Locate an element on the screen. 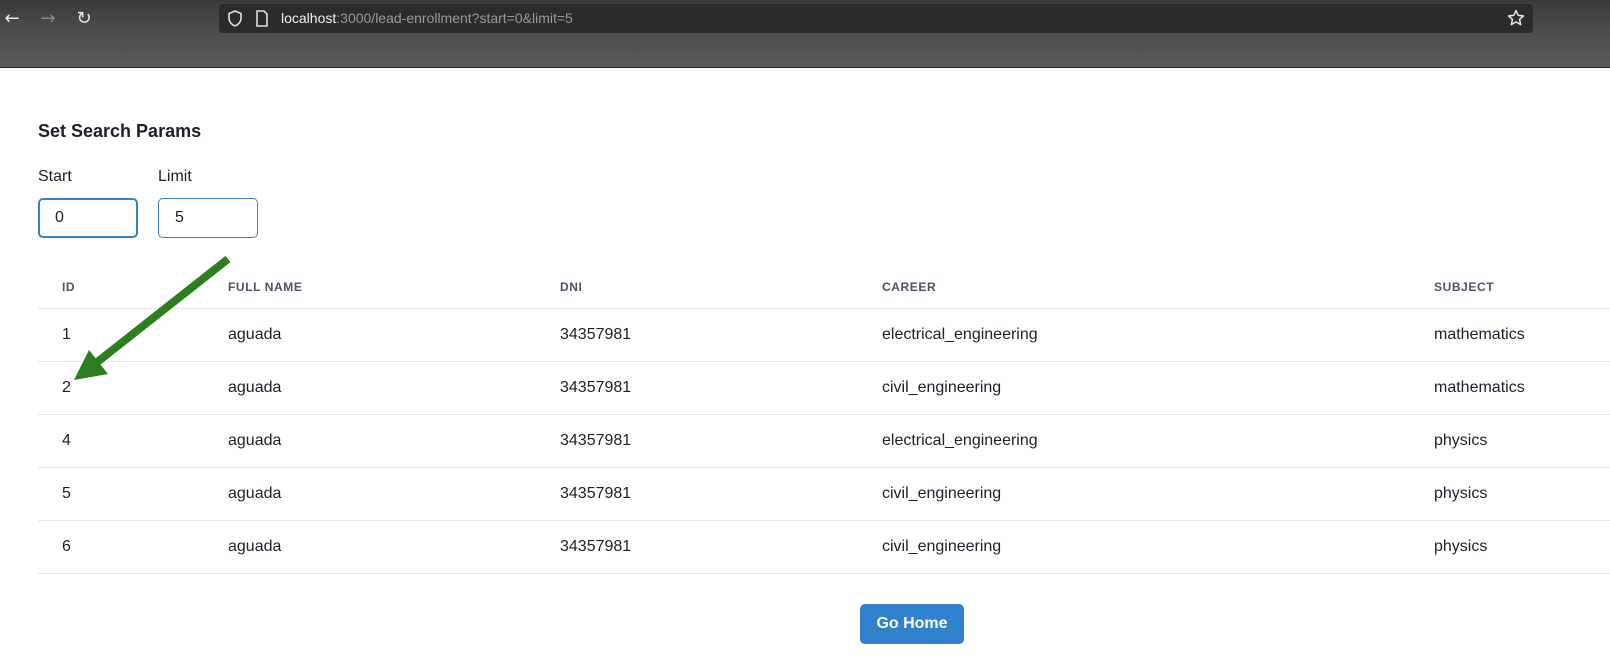 This screenshot has width=1610, height=669. limit-label: Limit is located at coordinates (175, 176).